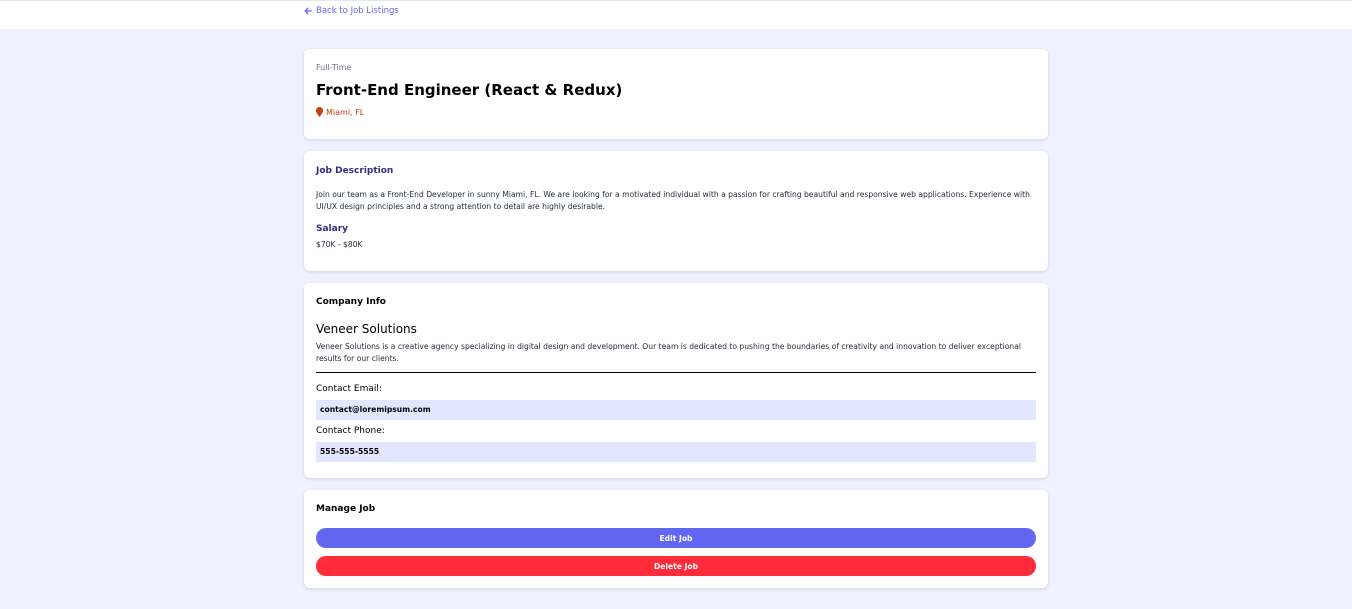  I want to click on contact-email-label: Contact Email:, so click(349, 389).